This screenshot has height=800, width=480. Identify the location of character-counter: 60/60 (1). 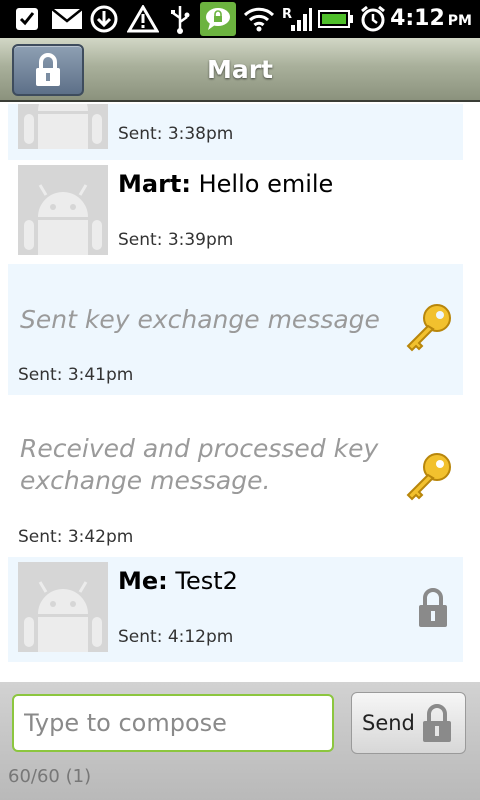
(50, 776).